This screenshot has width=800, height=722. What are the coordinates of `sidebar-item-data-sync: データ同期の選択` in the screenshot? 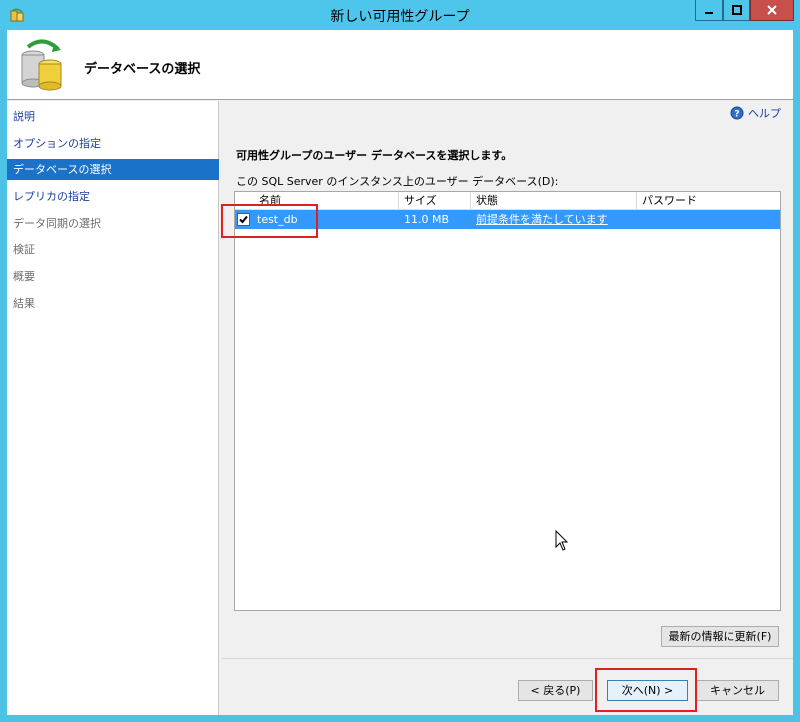 It's located at (57, 223).